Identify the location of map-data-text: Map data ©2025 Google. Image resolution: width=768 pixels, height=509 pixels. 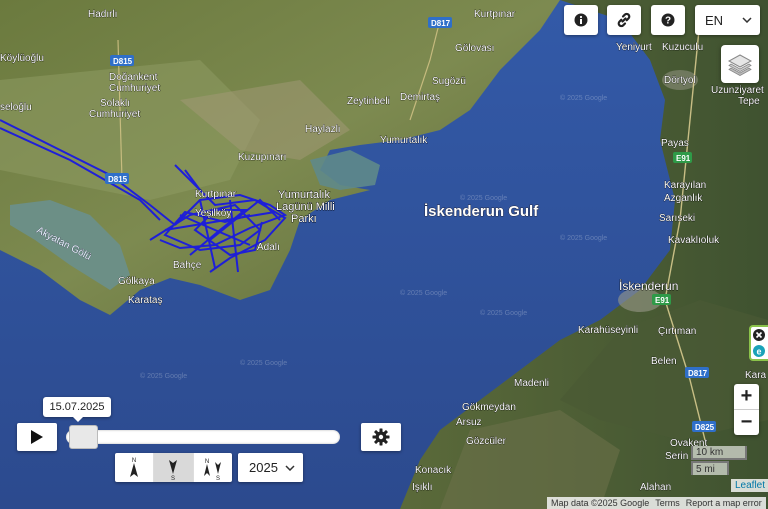
(600, 503).